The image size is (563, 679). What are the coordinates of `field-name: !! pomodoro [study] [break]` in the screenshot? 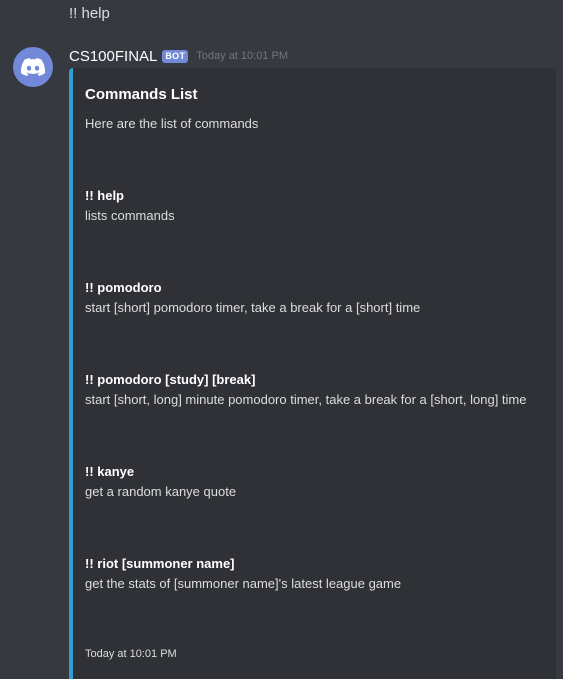 It's located at (170, 379).